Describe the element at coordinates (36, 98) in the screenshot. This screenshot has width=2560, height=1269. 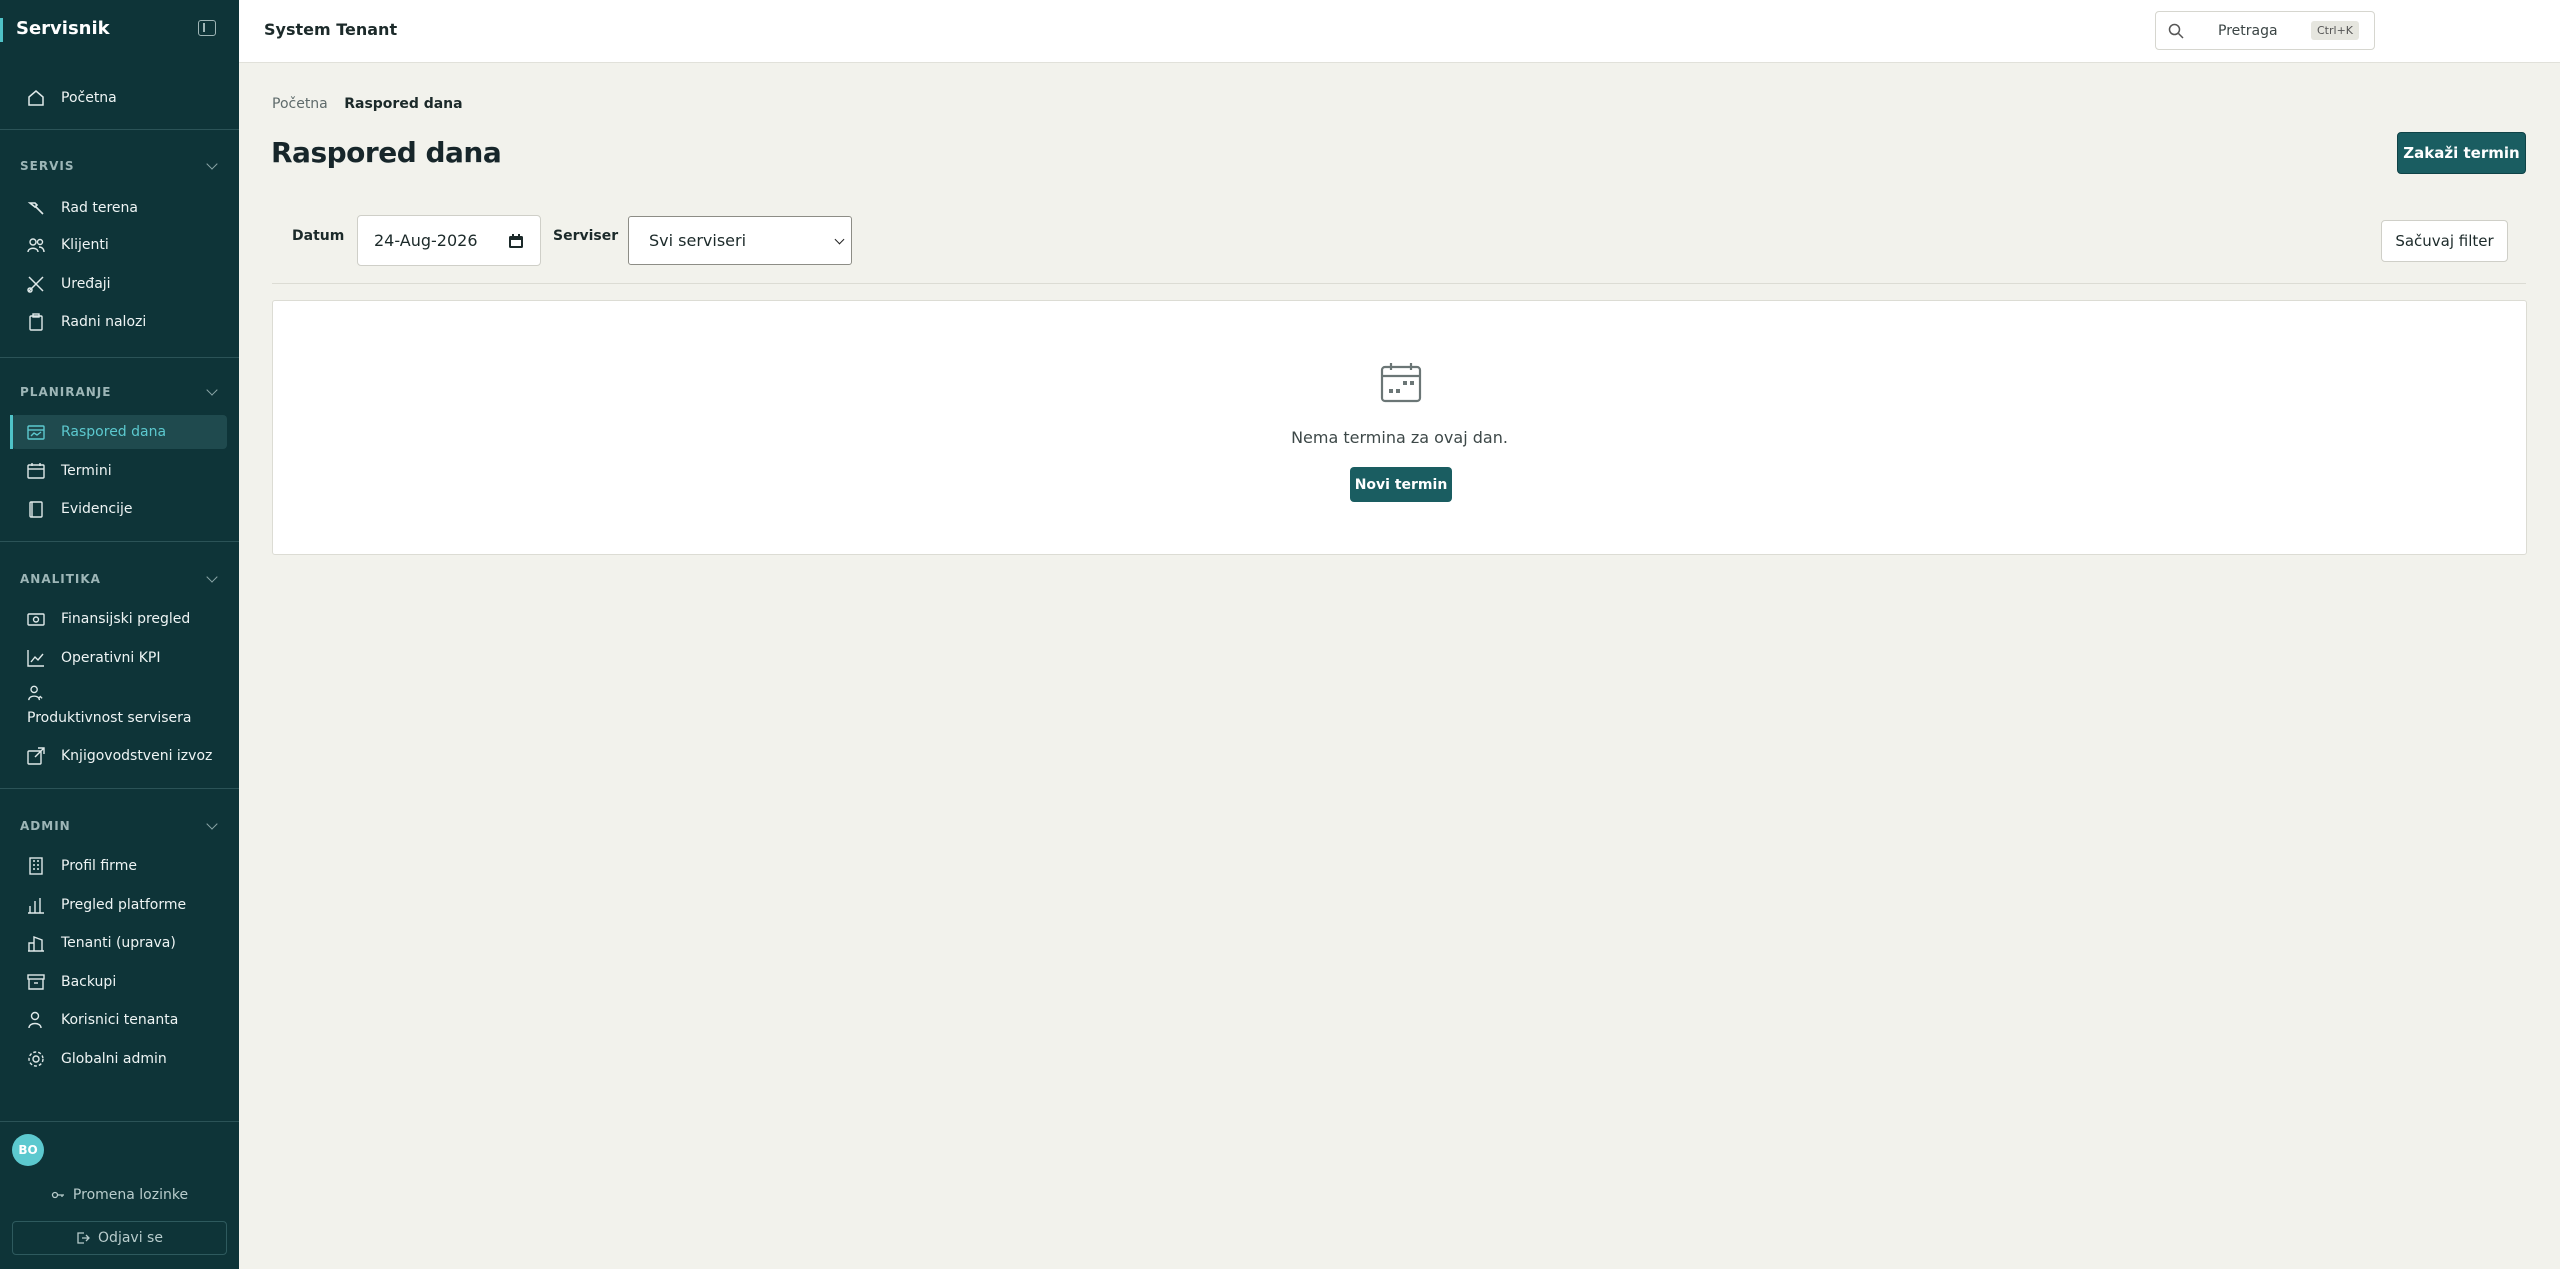
I see `home-icon` at that location.